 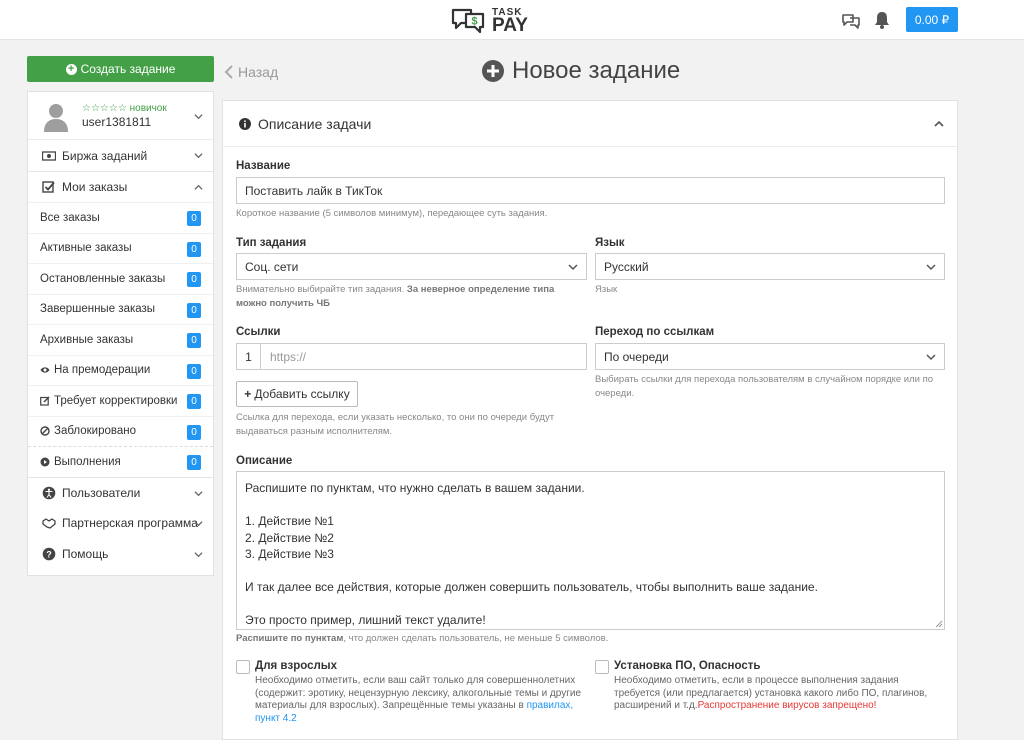 I want to click on info-icon, so click(x=245, y=123).